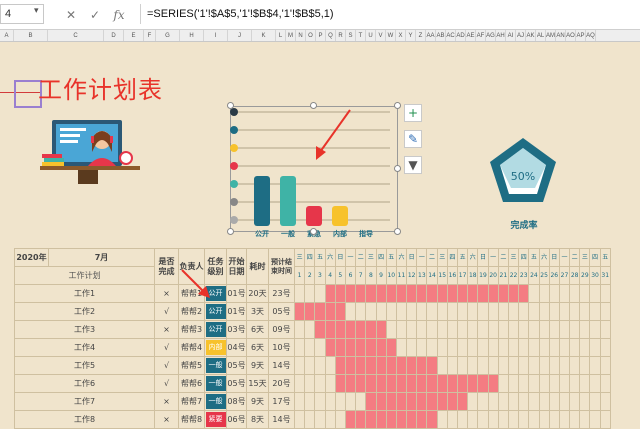 The image size is (640, 429). What do you see at coordinates (351, 35) in the screenshot?
I see `column-letter: S` at bounding box center [351, 35].